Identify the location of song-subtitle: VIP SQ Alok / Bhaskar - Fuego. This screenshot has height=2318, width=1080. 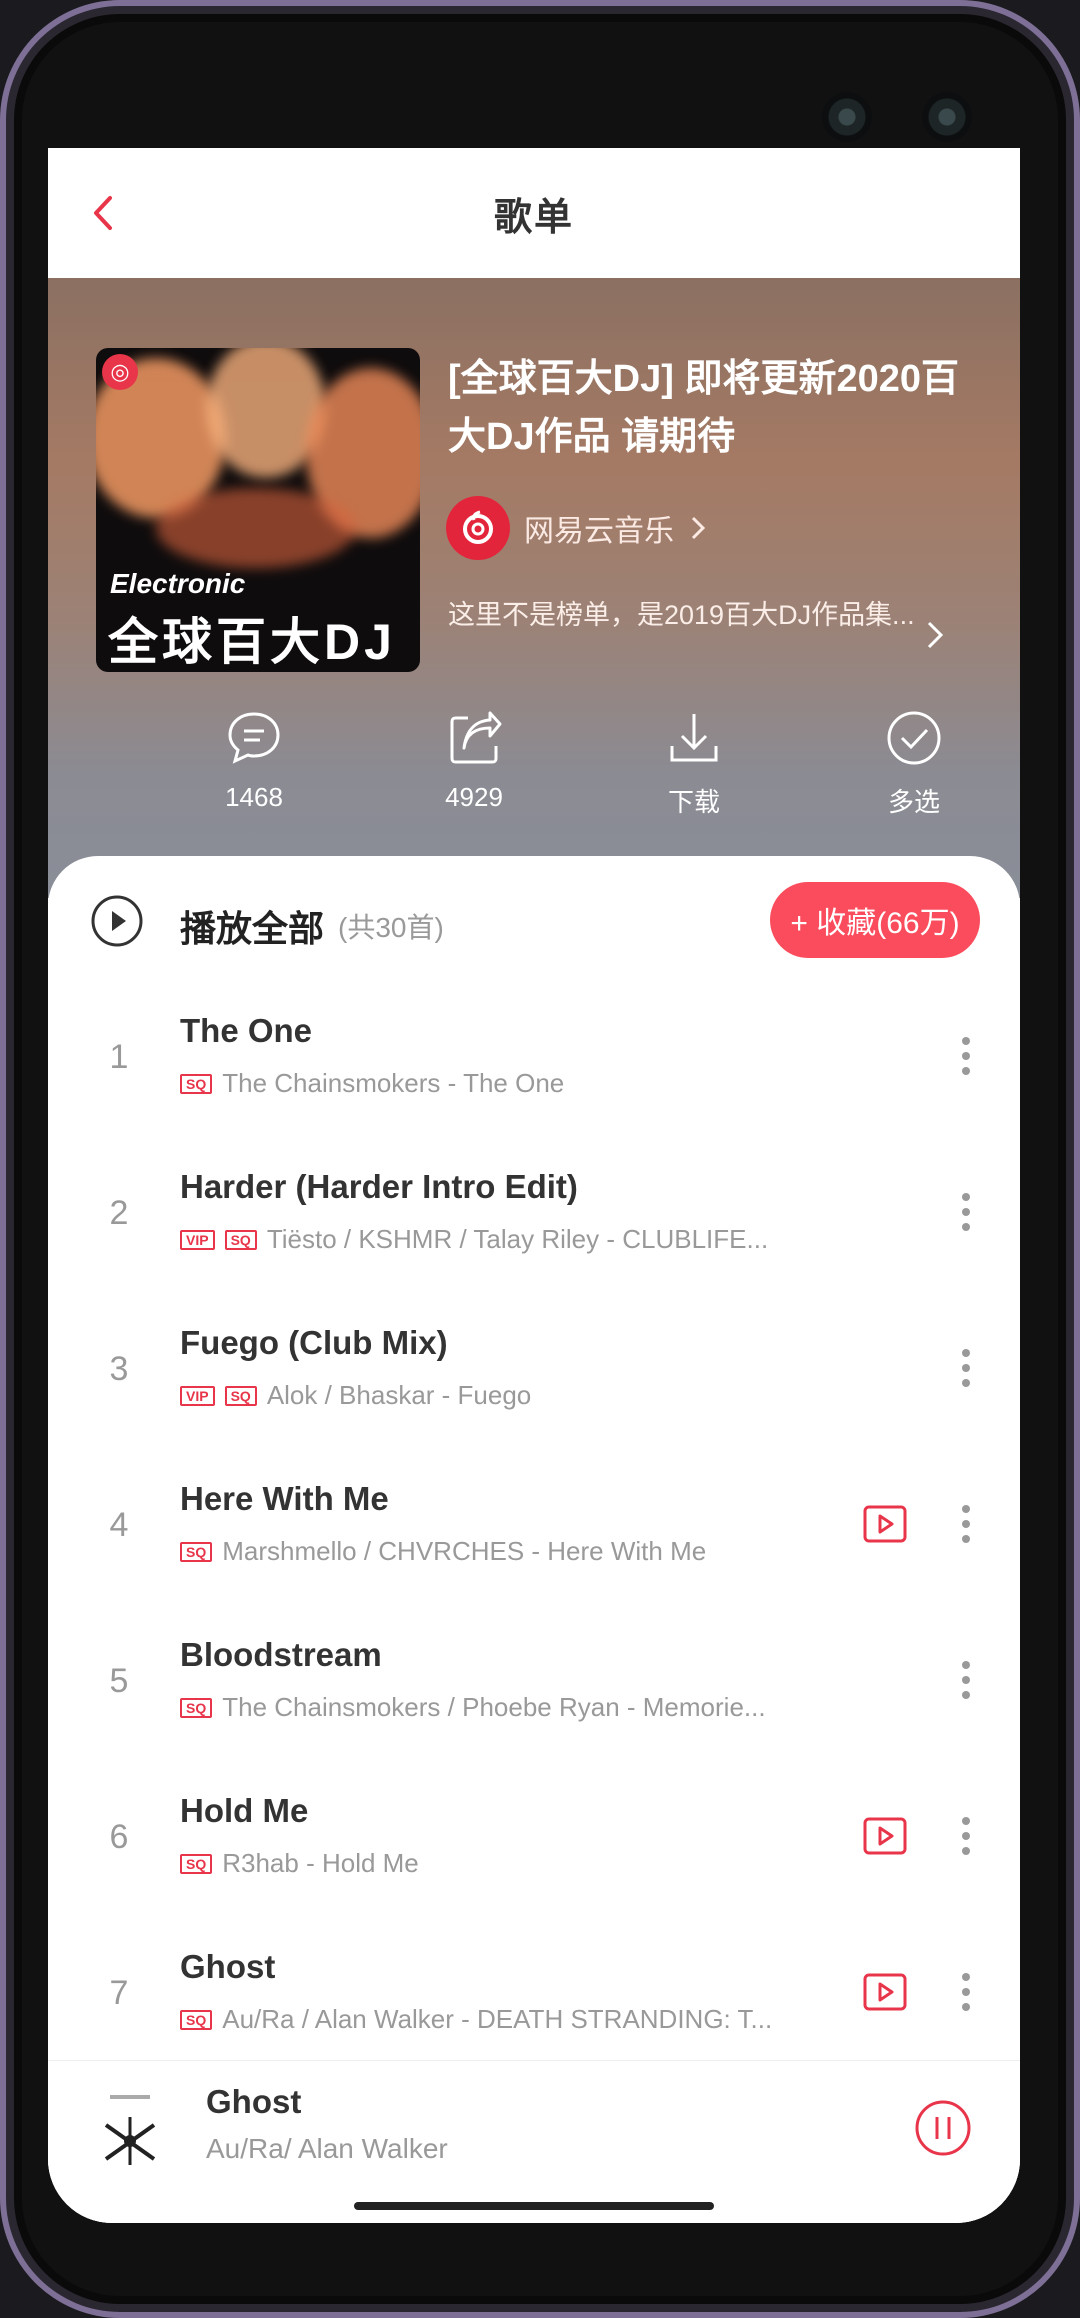
(355, 1395).